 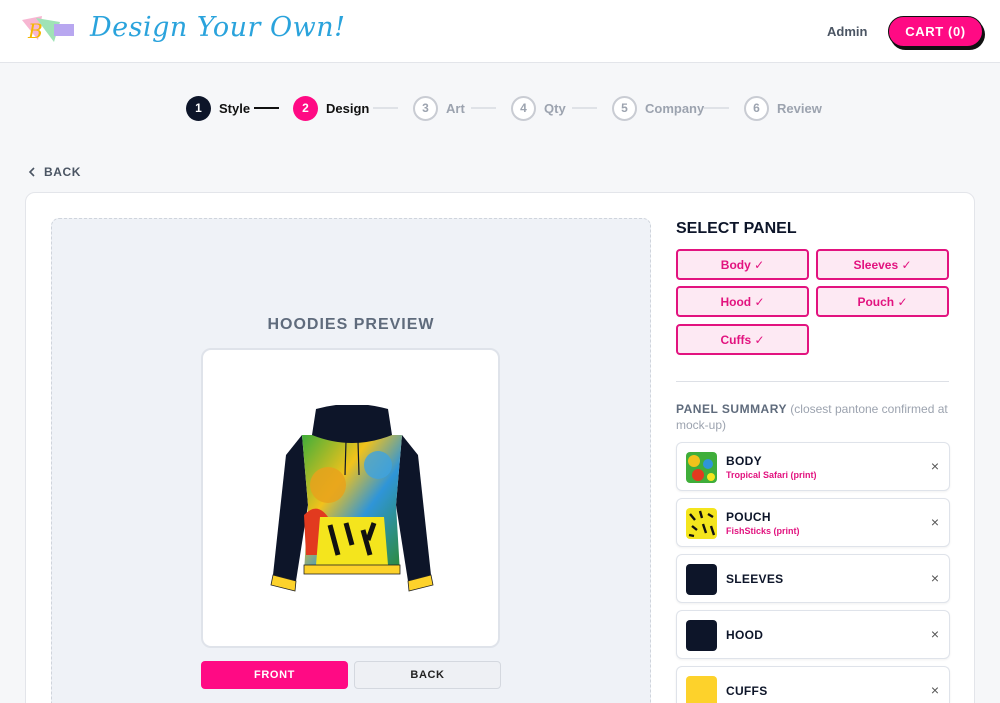 What do you see at coordinates (799, 108) in the screenshot?
I see `step-label: Review` at bounding box center [799, 108].